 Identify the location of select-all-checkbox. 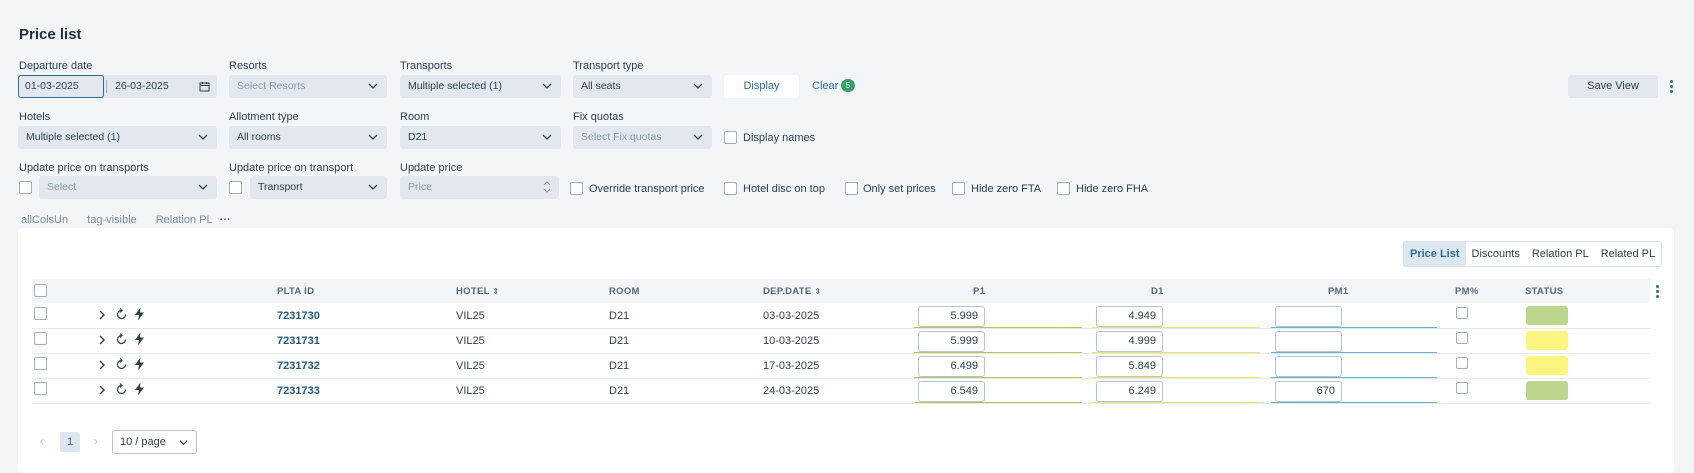
(40, 290).